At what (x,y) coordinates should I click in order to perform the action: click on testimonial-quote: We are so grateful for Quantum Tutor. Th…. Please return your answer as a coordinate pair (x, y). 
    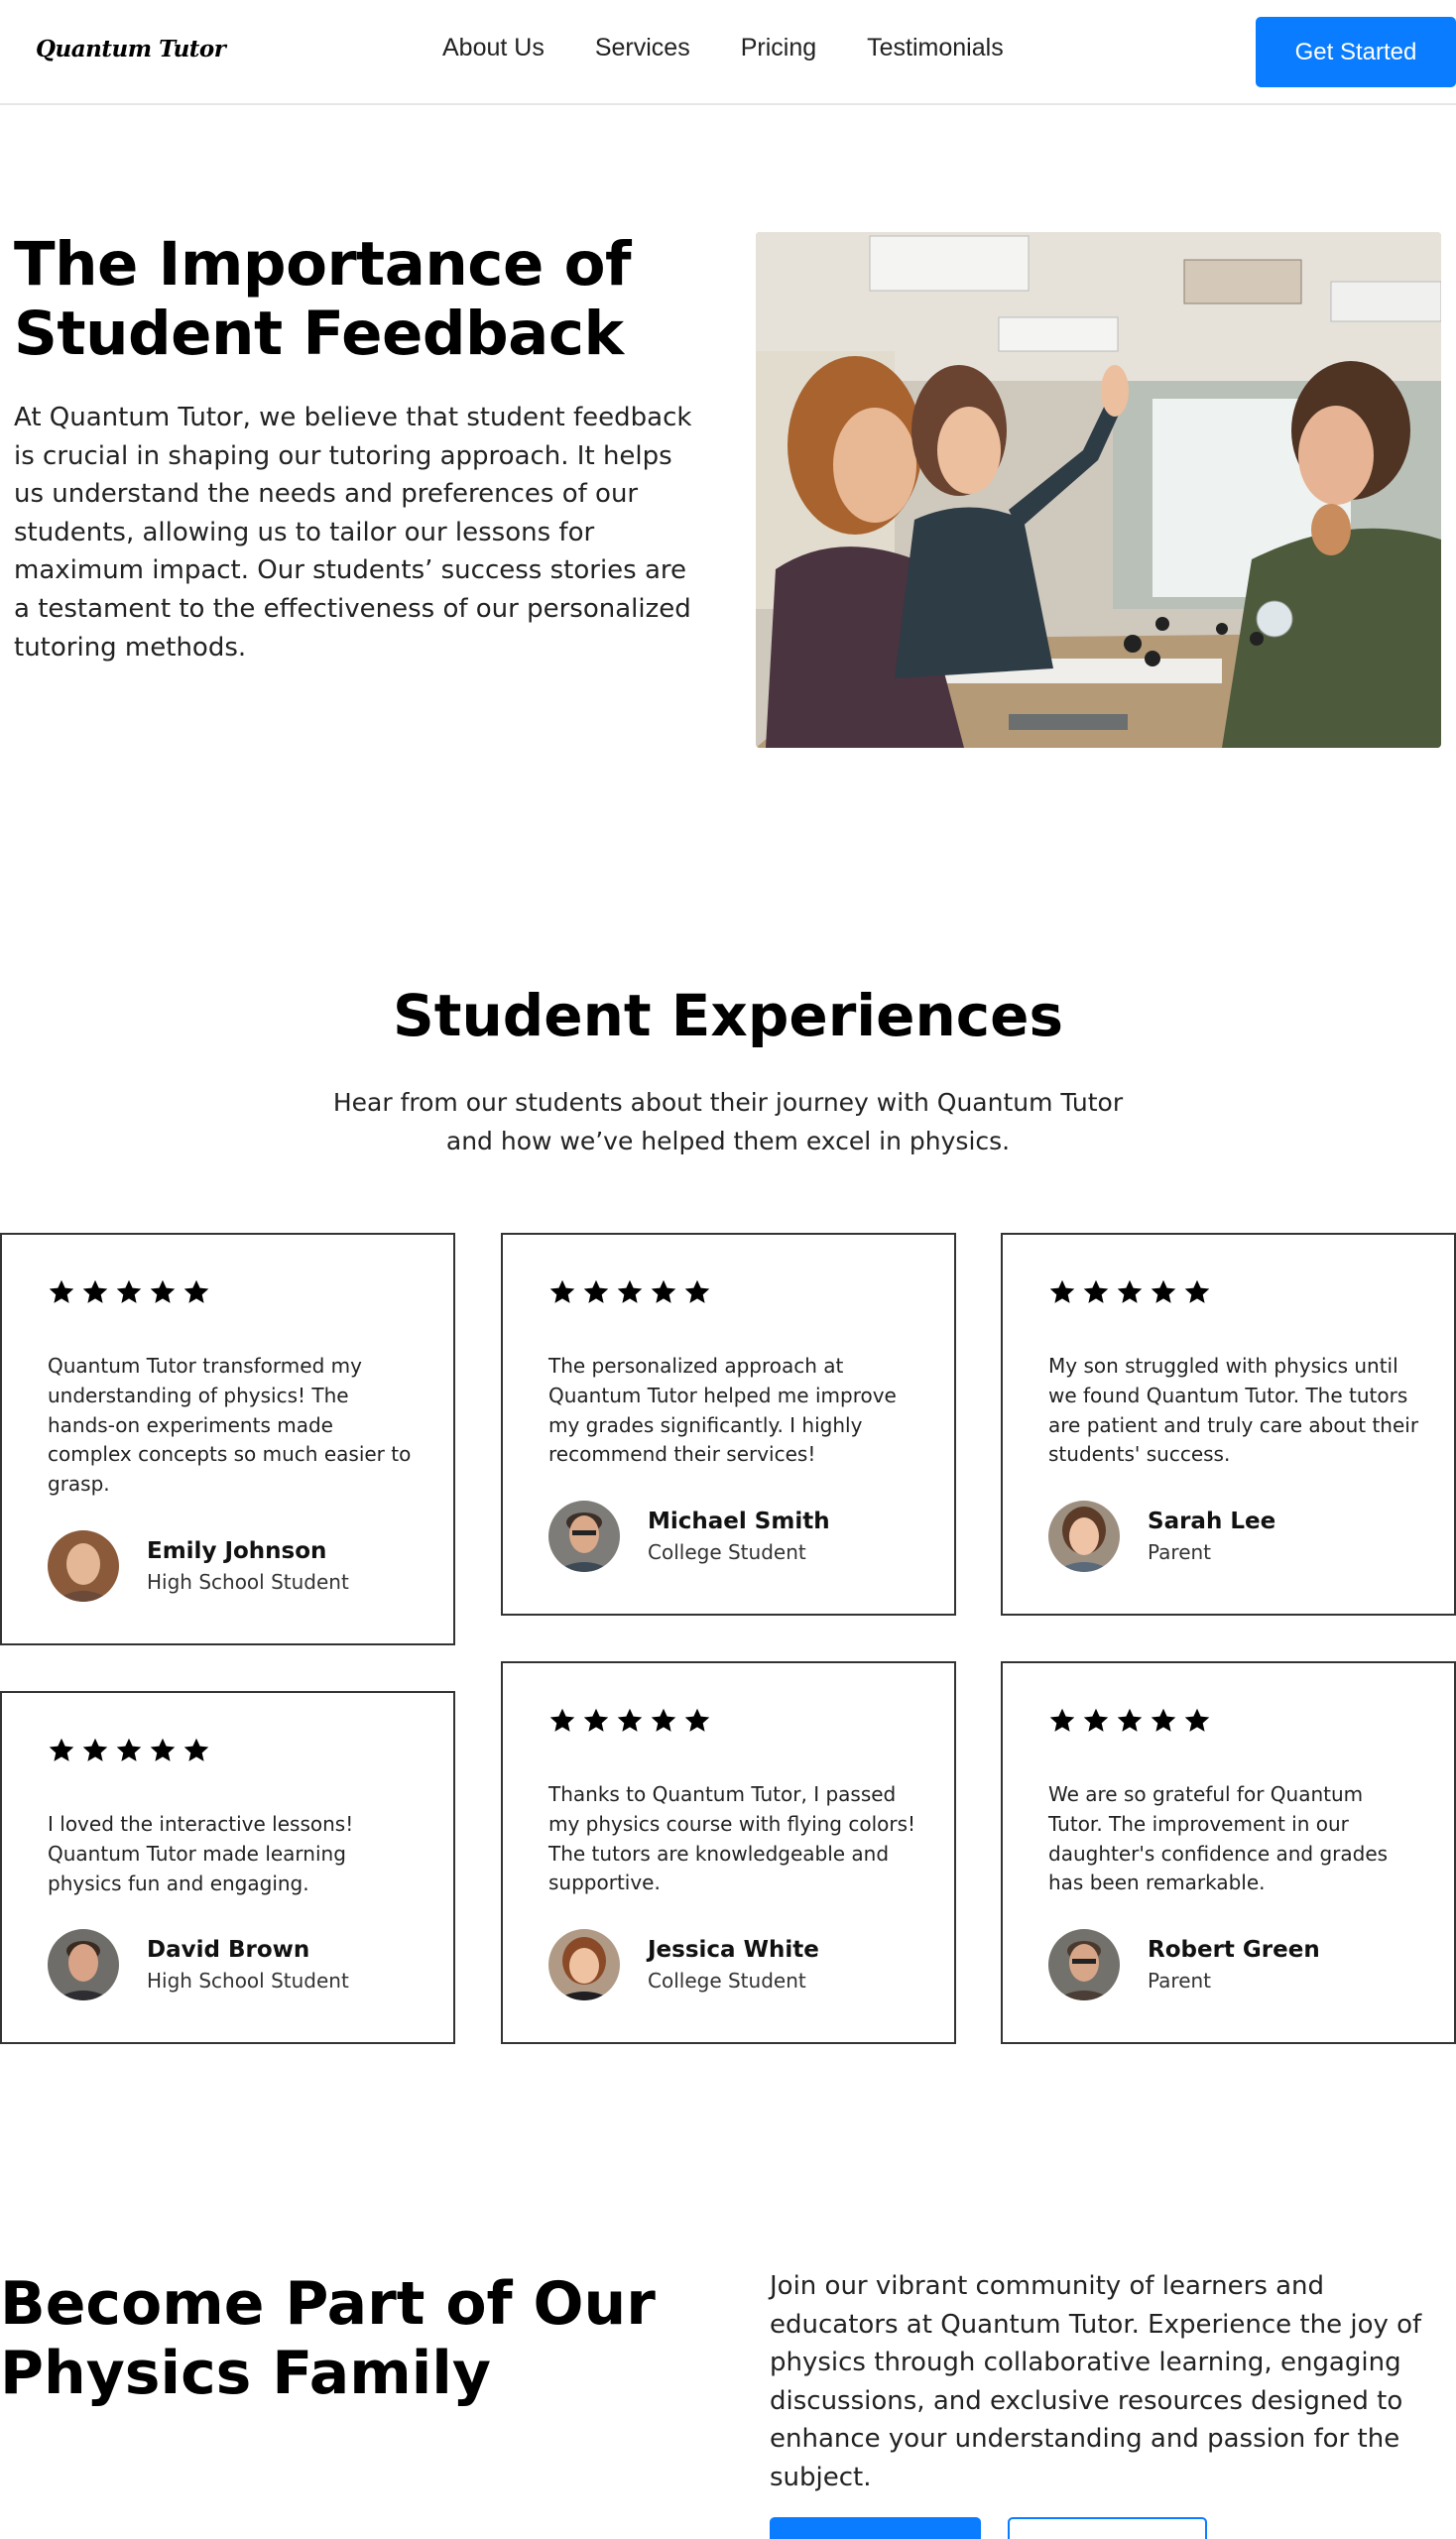
    Looking at the image, I should click on (1218, 1839).